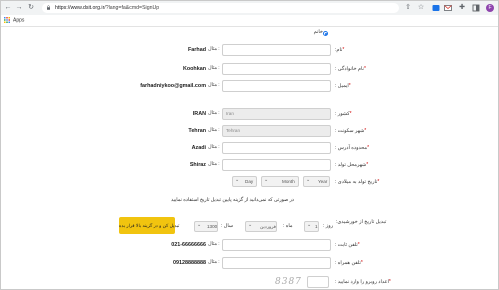 The height and width of the screenshot is (290, 499). Describe the element at coordinates (214, 147) in the screenshot. I see `district-example-label: مثال :` at that location.